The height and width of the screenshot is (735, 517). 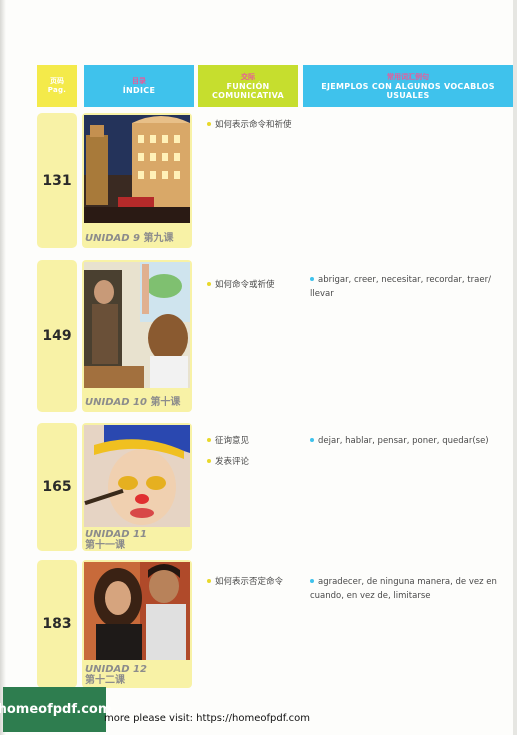 I want to click on page-number: 131, so click(x=57, y=180).